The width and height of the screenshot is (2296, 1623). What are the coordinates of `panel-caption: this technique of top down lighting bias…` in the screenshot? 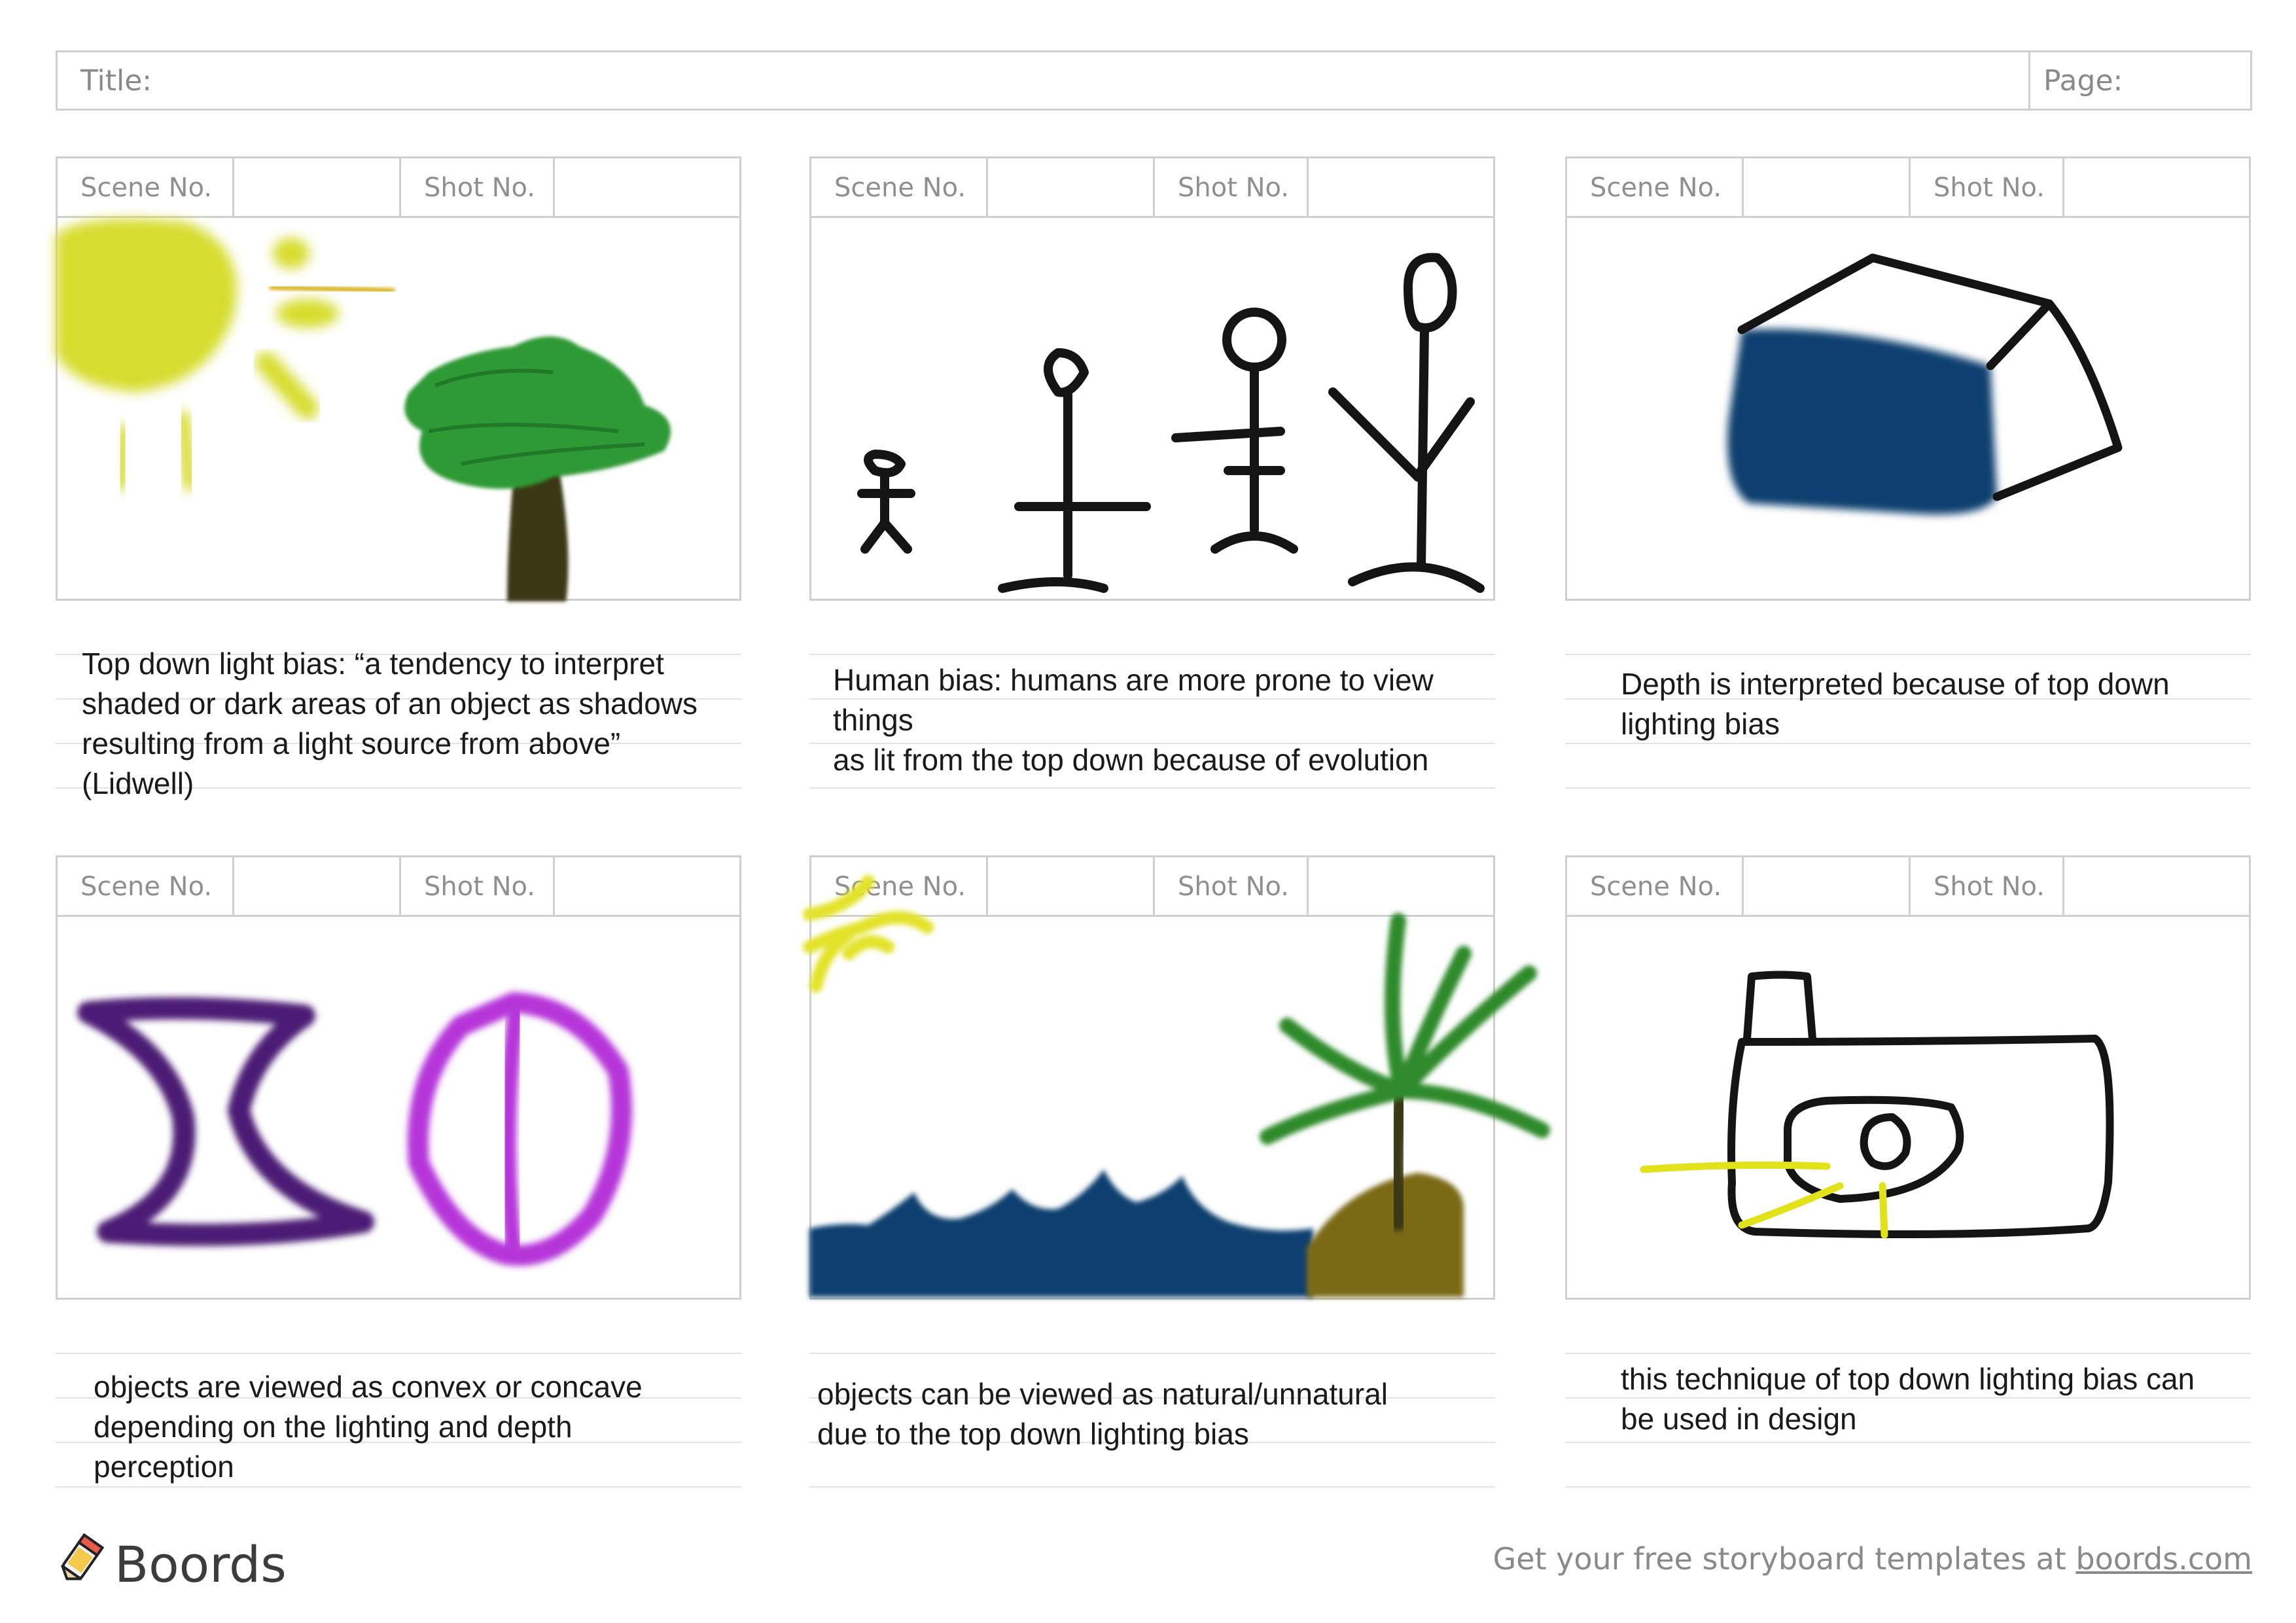 It's located at (1908, 1399).